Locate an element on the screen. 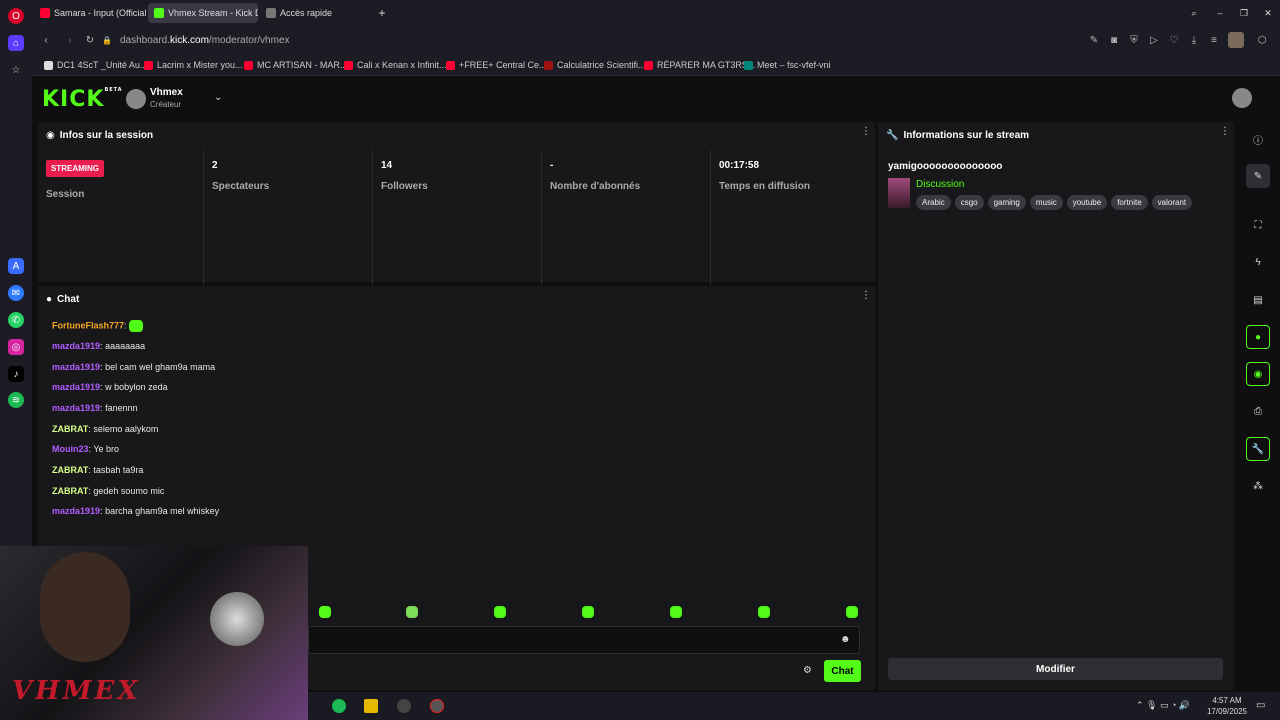 The width and height of the screenshot is (1280, 720). gear-icon: ⚙ is located at coordinates (807, 670).